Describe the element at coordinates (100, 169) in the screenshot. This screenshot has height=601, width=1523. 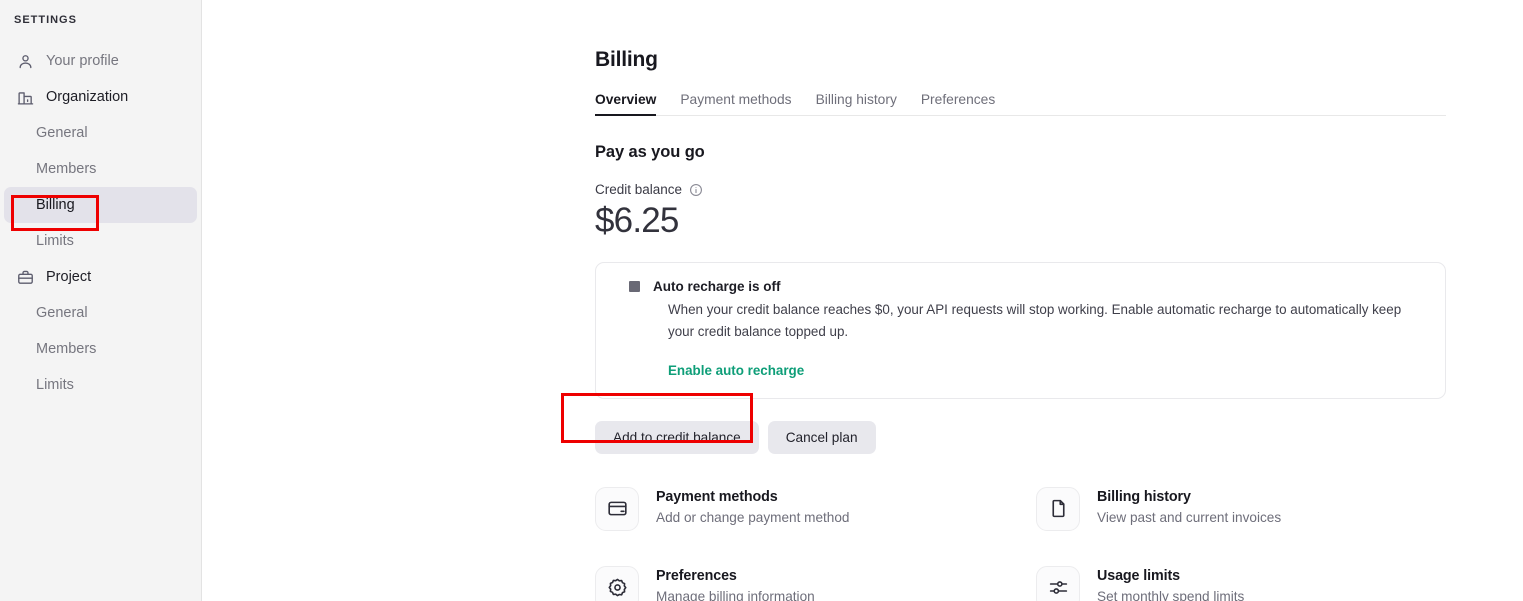
I see `sidebar-item-org-members: Members` at that location.